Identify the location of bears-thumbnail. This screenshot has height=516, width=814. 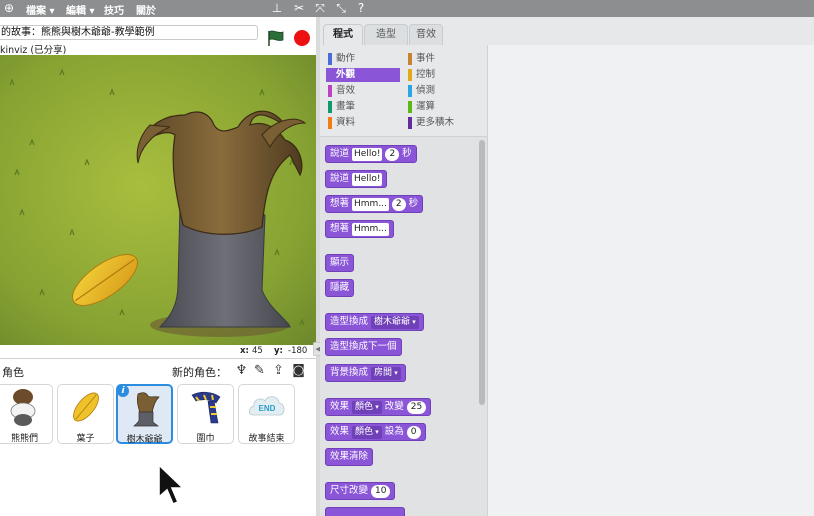
(23, 407).